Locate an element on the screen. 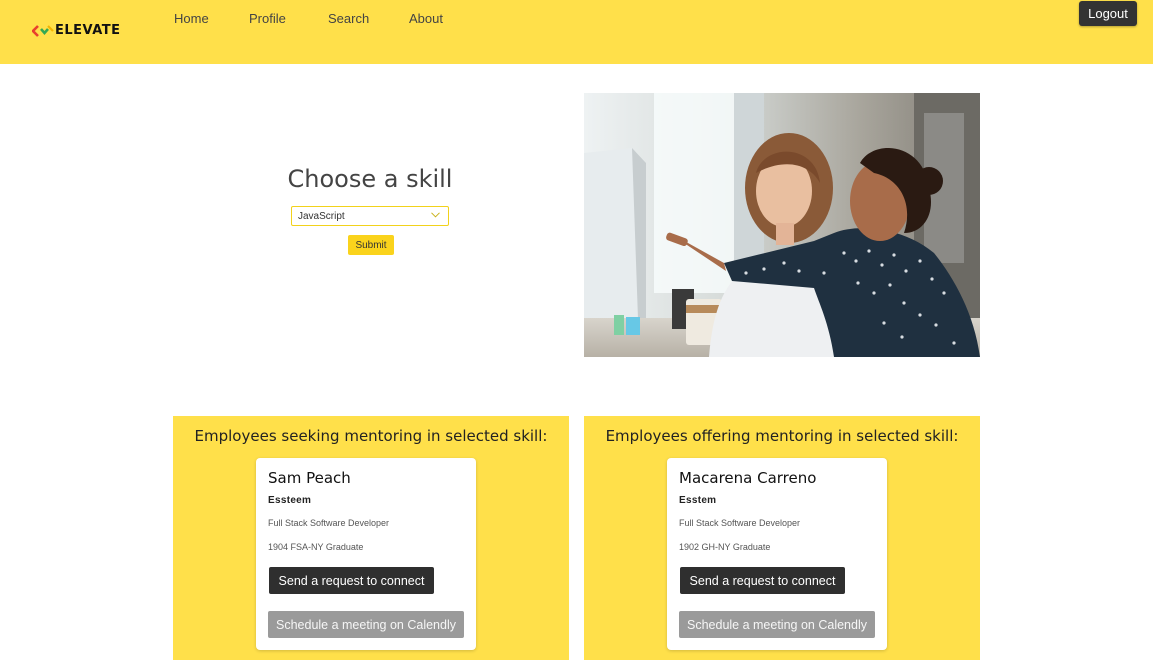 The image size is (1153, 660). hero-photo is located at coordinates (782, 225).